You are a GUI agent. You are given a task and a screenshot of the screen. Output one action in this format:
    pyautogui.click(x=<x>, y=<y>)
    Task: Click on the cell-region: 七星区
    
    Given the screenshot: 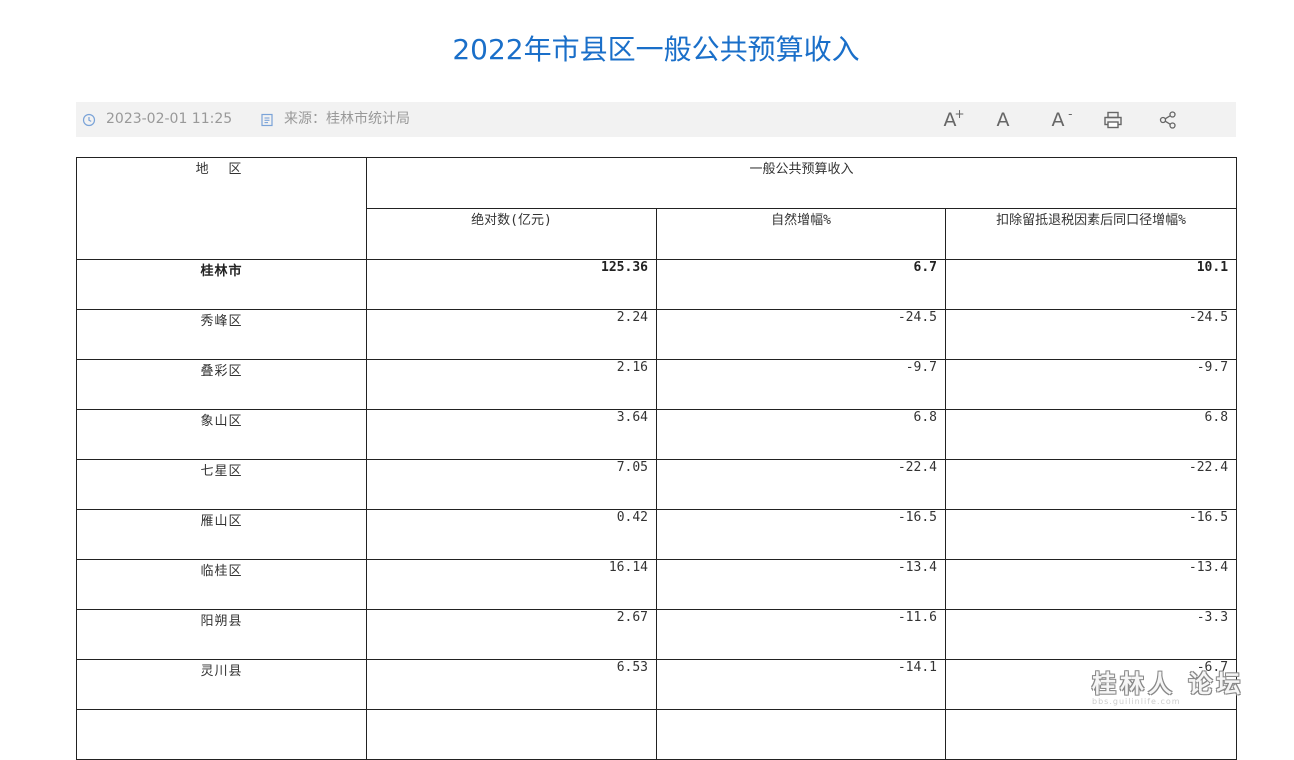 What is the action you would take?
    pyautogui.click(x=221, y=484)
    